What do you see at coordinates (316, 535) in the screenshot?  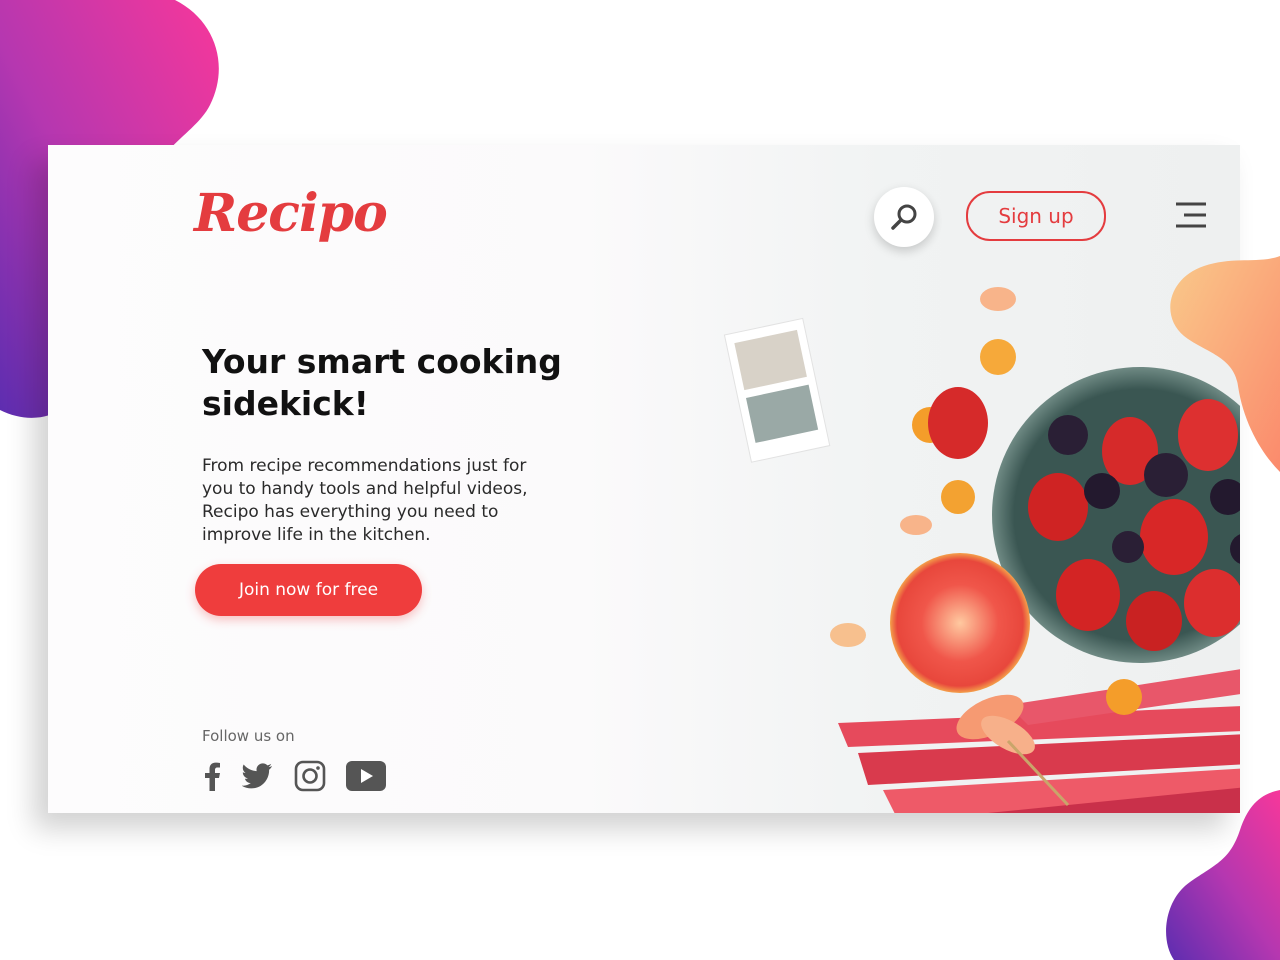 I see `description-line: improve life in the kitchen.` at bounding box center [316, 535].